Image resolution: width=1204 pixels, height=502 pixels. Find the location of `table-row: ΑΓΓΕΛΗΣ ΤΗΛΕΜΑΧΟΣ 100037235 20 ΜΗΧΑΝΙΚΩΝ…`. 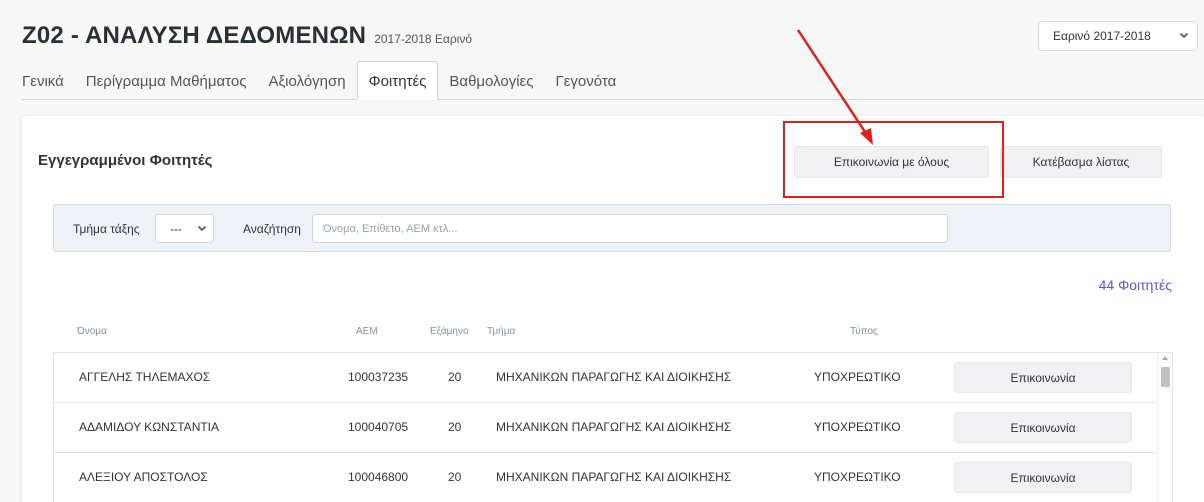

table-row: ΑΓΓΕΛΗΣ ΤΗΛΕΜΑΧΟΣ 100037235 20 ΜΗΧΑΝΙΚΩΝ… is located at coordinates (613, 378).